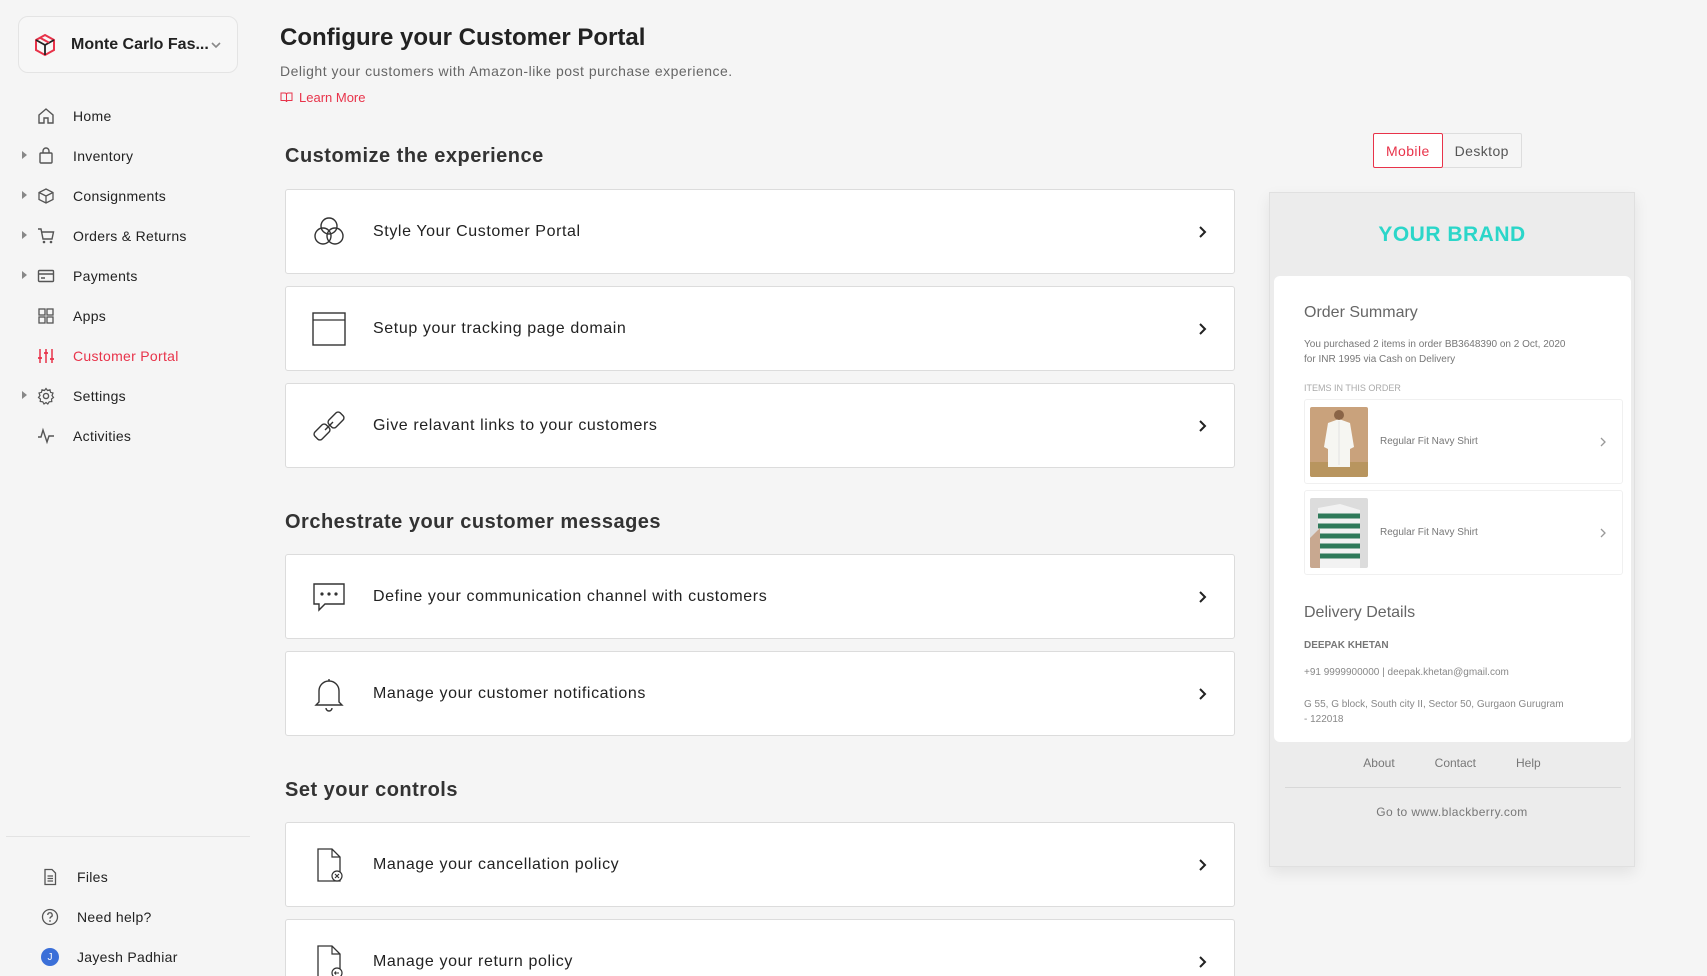 The image size is (1707, 976). What do you see at coordinates (126, 116) in the screenshot?
I see `sidebar-item-home: Home` at bounding box center [126, 116].